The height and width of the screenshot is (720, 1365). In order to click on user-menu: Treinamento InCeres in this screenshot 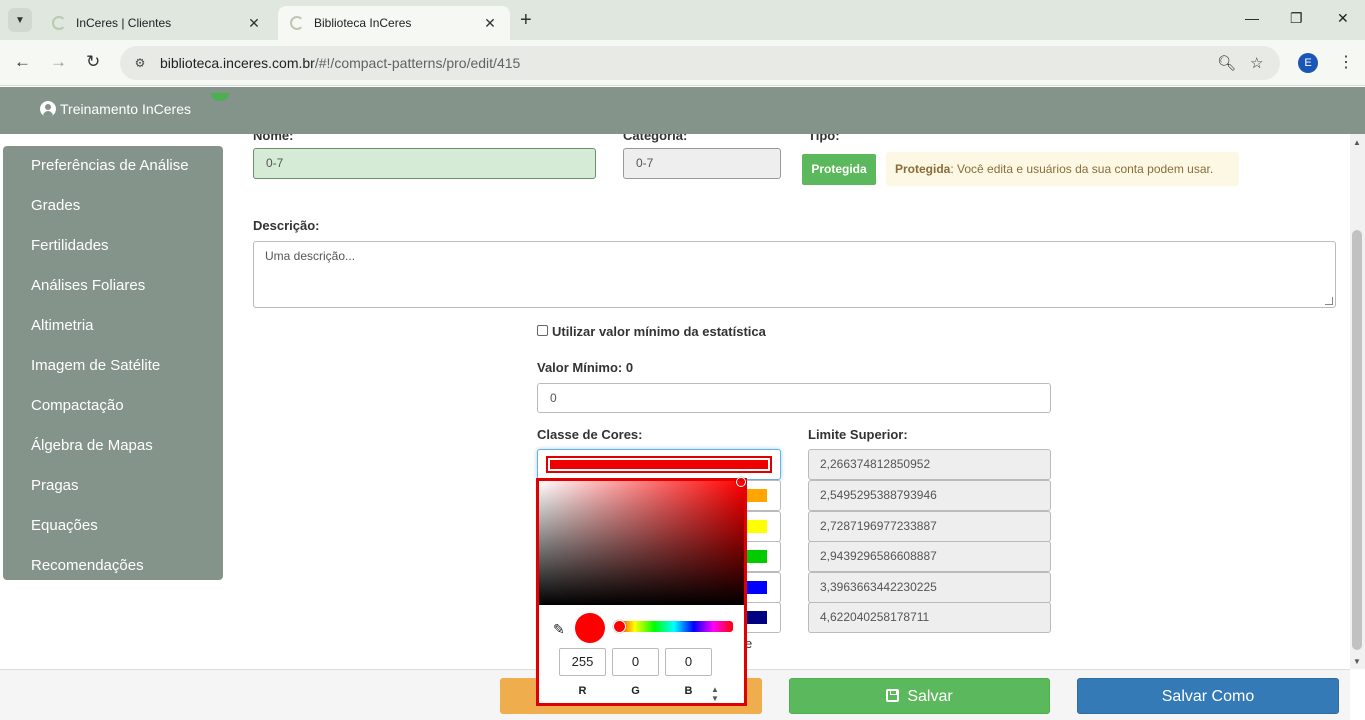, I will do `click(115, 109)`.